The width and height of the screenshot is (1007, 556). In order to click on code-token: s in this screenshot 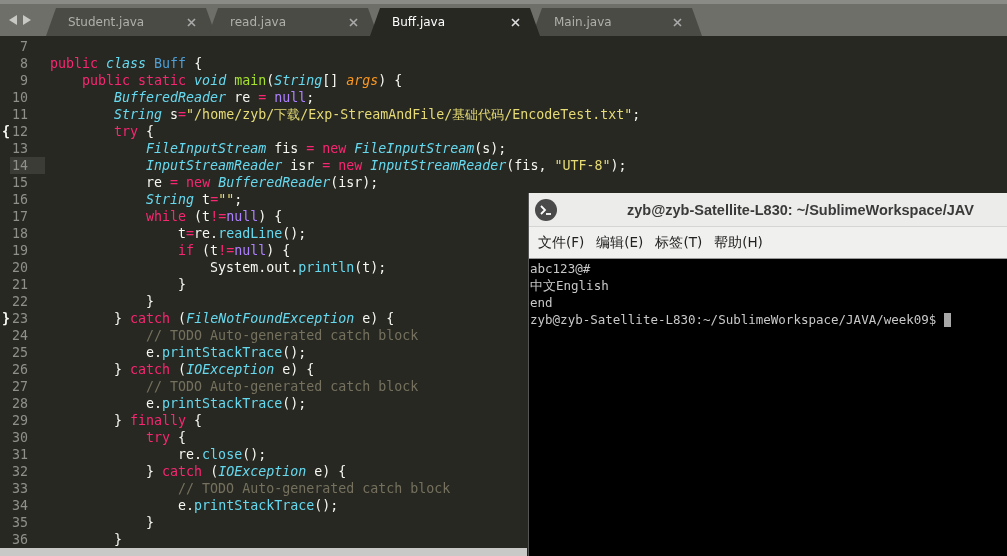, I will do `click(174, 114)`.